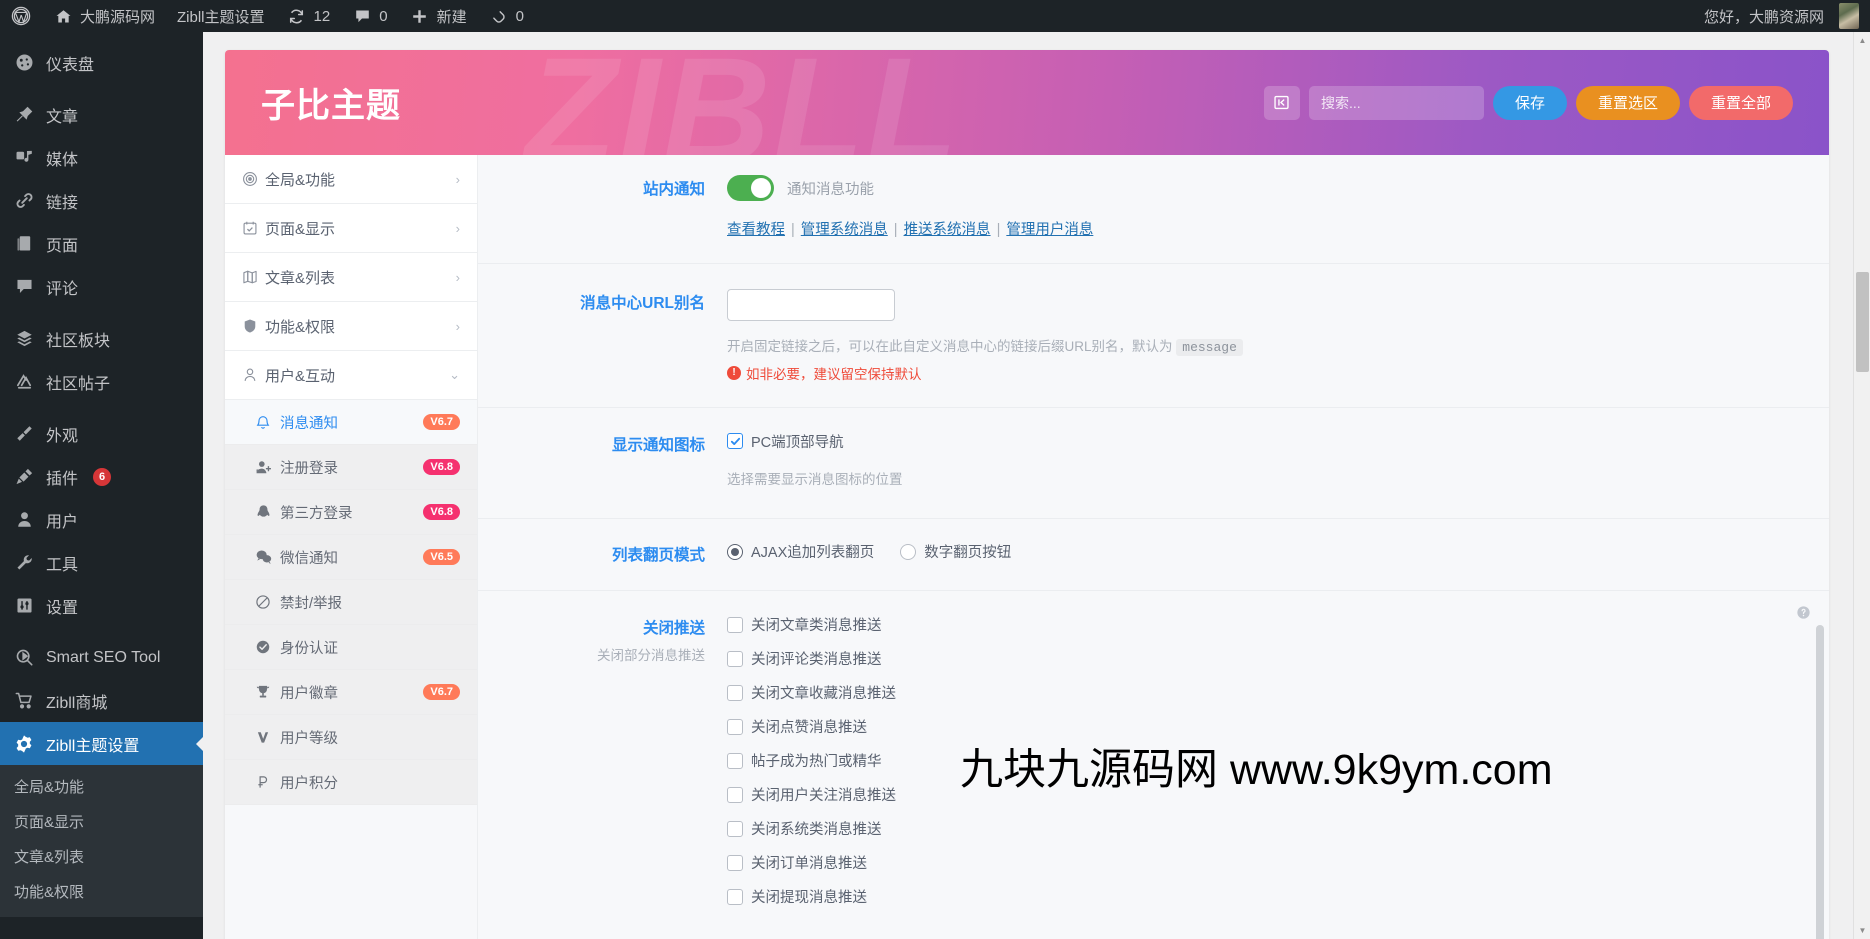 Image resolution: width=1870 pixels, height=939 pixels. I want to click on sidebar-item-zibll-shop: Zibll商城, so click(101, 700).